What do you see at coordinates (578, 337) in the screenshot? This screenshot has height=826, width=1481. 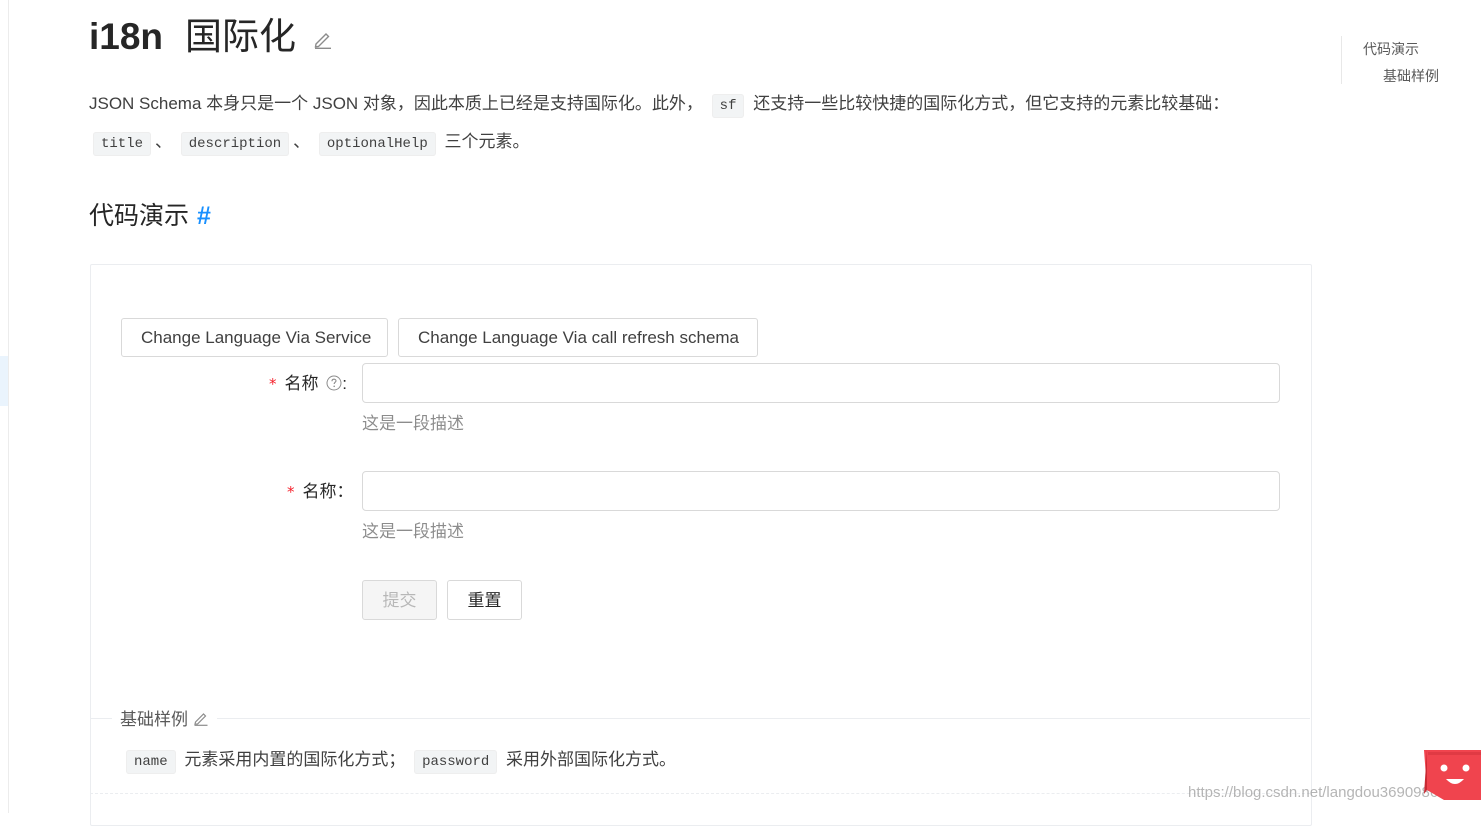 I see `change-language-refresh-button: Change Language Via call refresh schema` at bounding box center [578, 337].